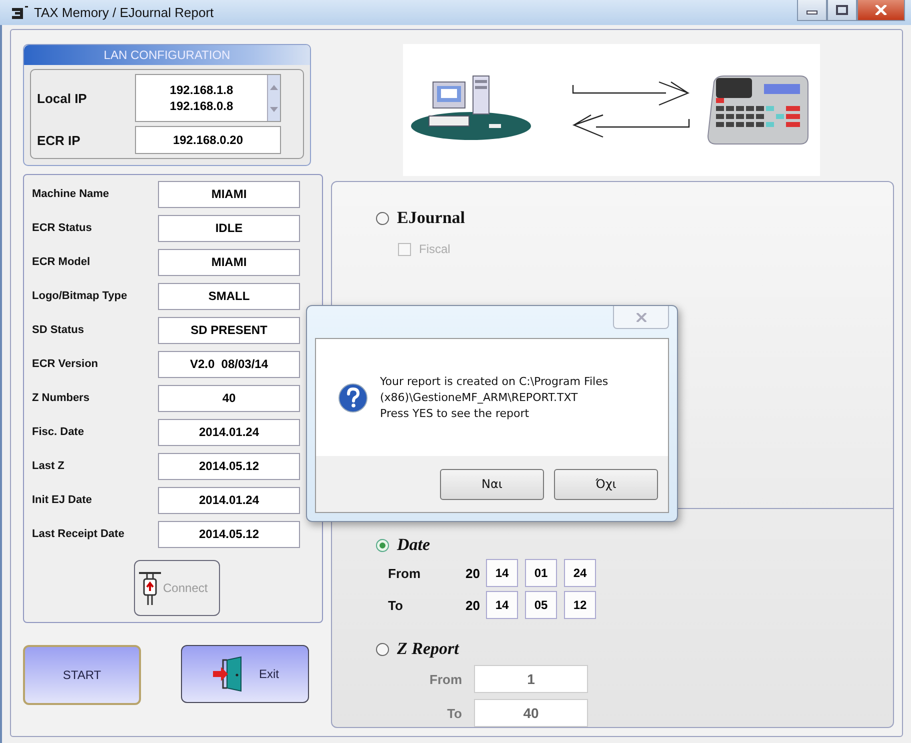  Describe the element at coordinates (208, 140) in the screenshot. I see `ecr-ip-field: 192.168.0.20` at that location.